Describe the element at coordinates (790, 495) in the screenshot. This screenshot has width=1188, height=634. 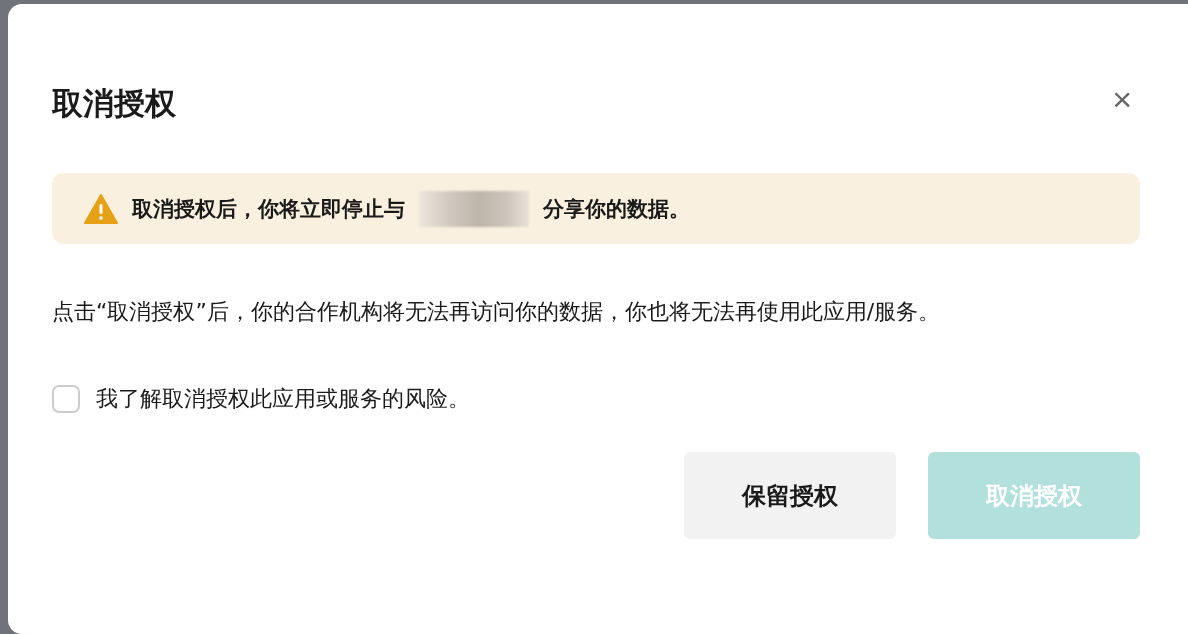
I see `keep-button: 保留授权` at that location.